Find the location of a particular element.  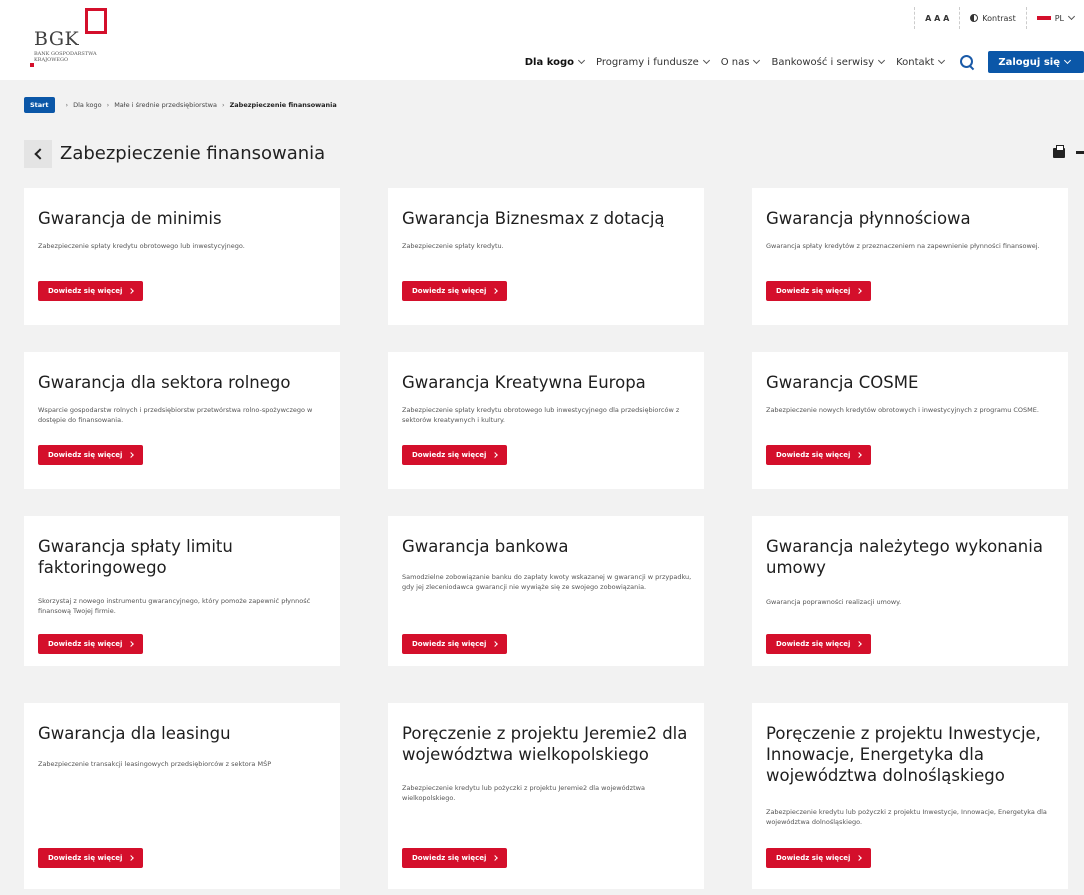

card-title: Gwarancja bankowa is located at coordinates (485, 546).